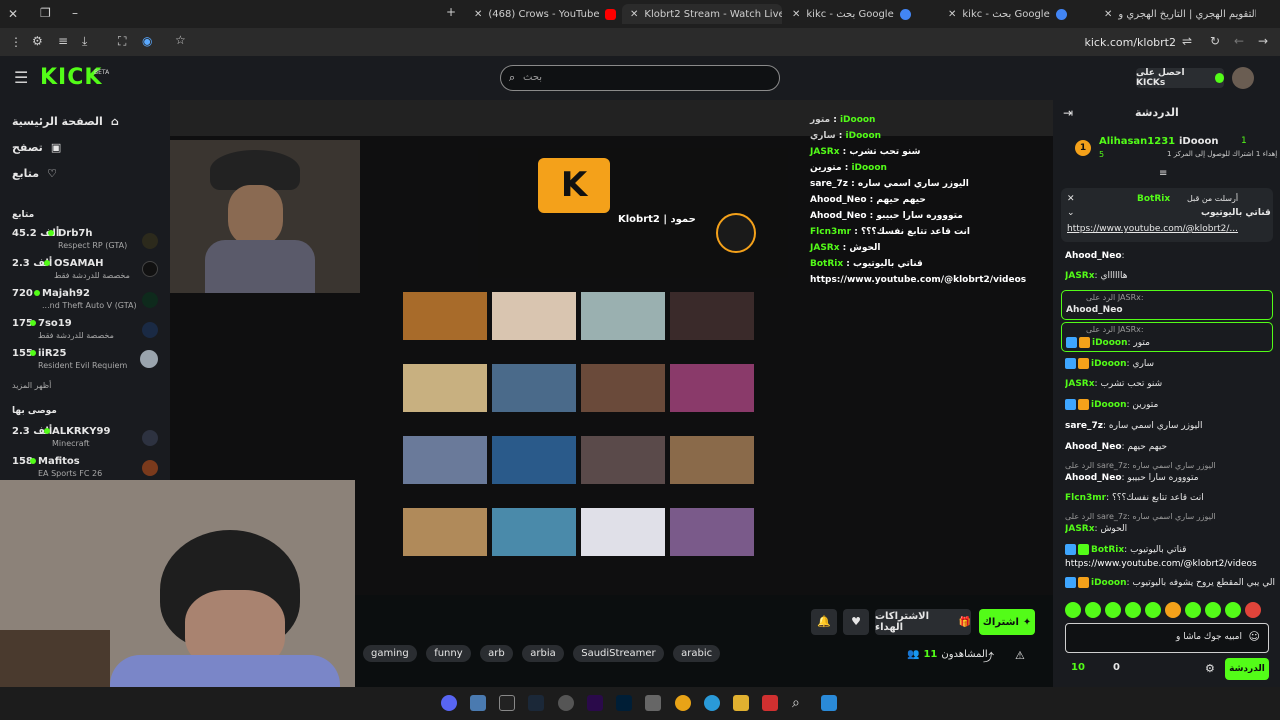  I want to click on overlay-chat-line: https://www.youtube.com/@klobrt2/videos, so click(918, 280).